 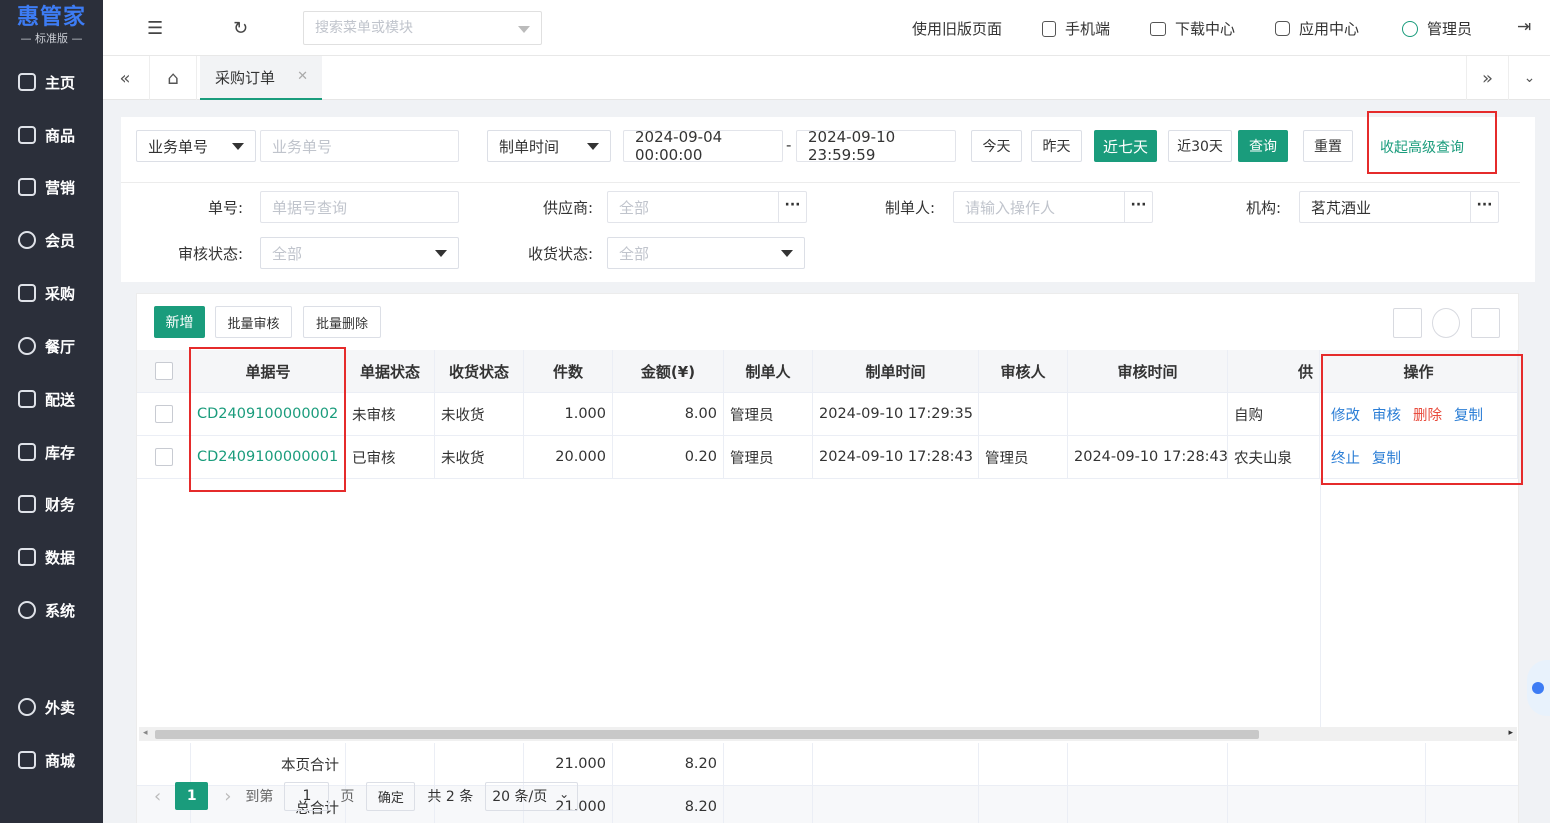 I want to click on menu-toggle-icon: ☰, so click(x=155, y=28).